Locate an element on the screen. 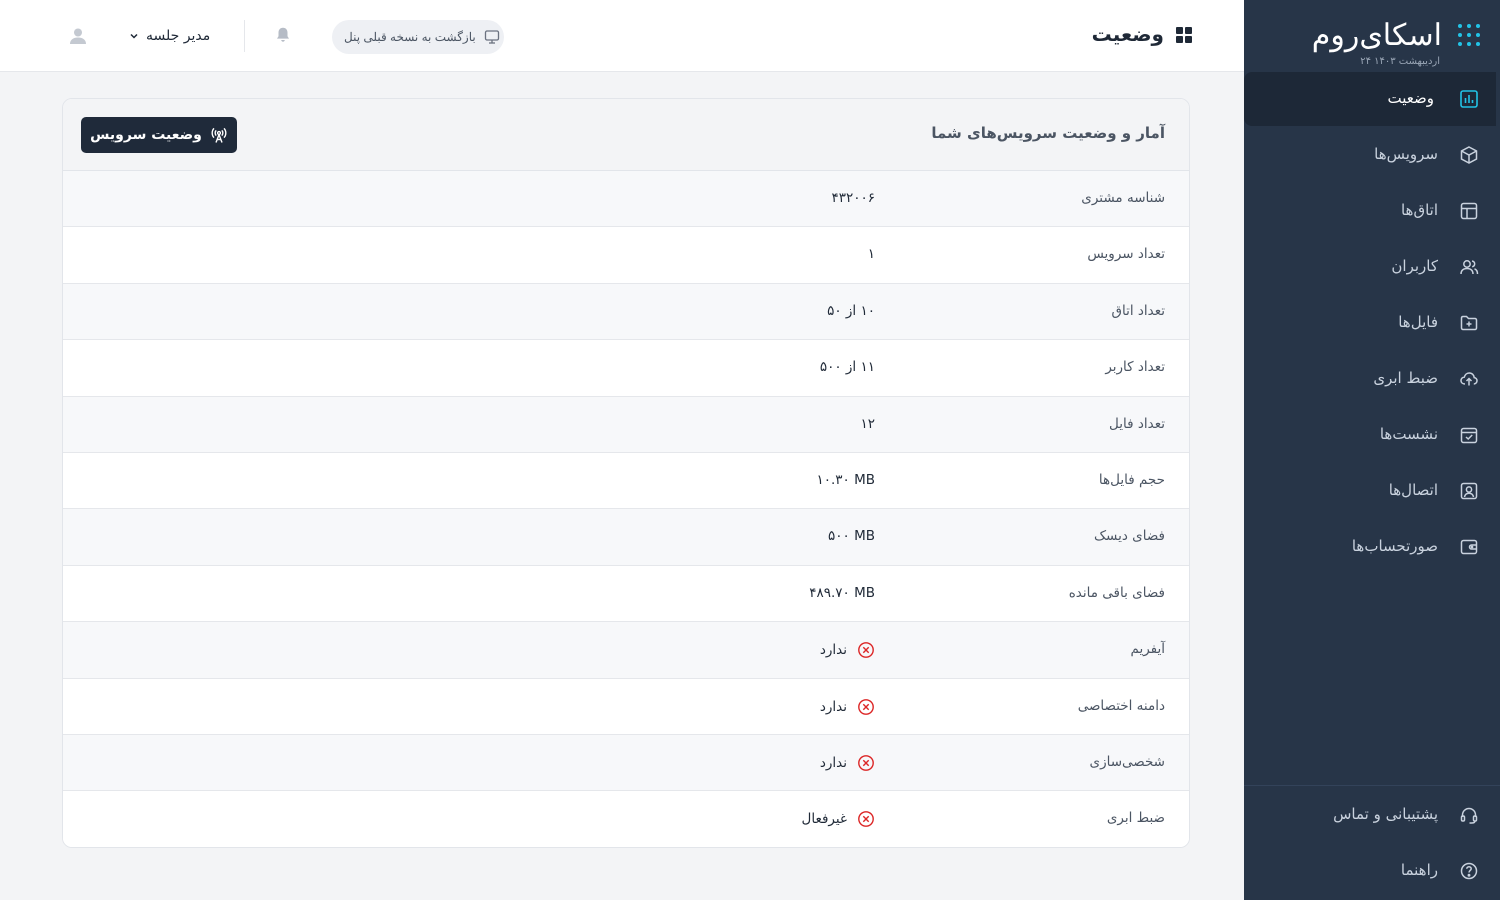  row-value-text: ۱ is located at coordinates (871, 254).